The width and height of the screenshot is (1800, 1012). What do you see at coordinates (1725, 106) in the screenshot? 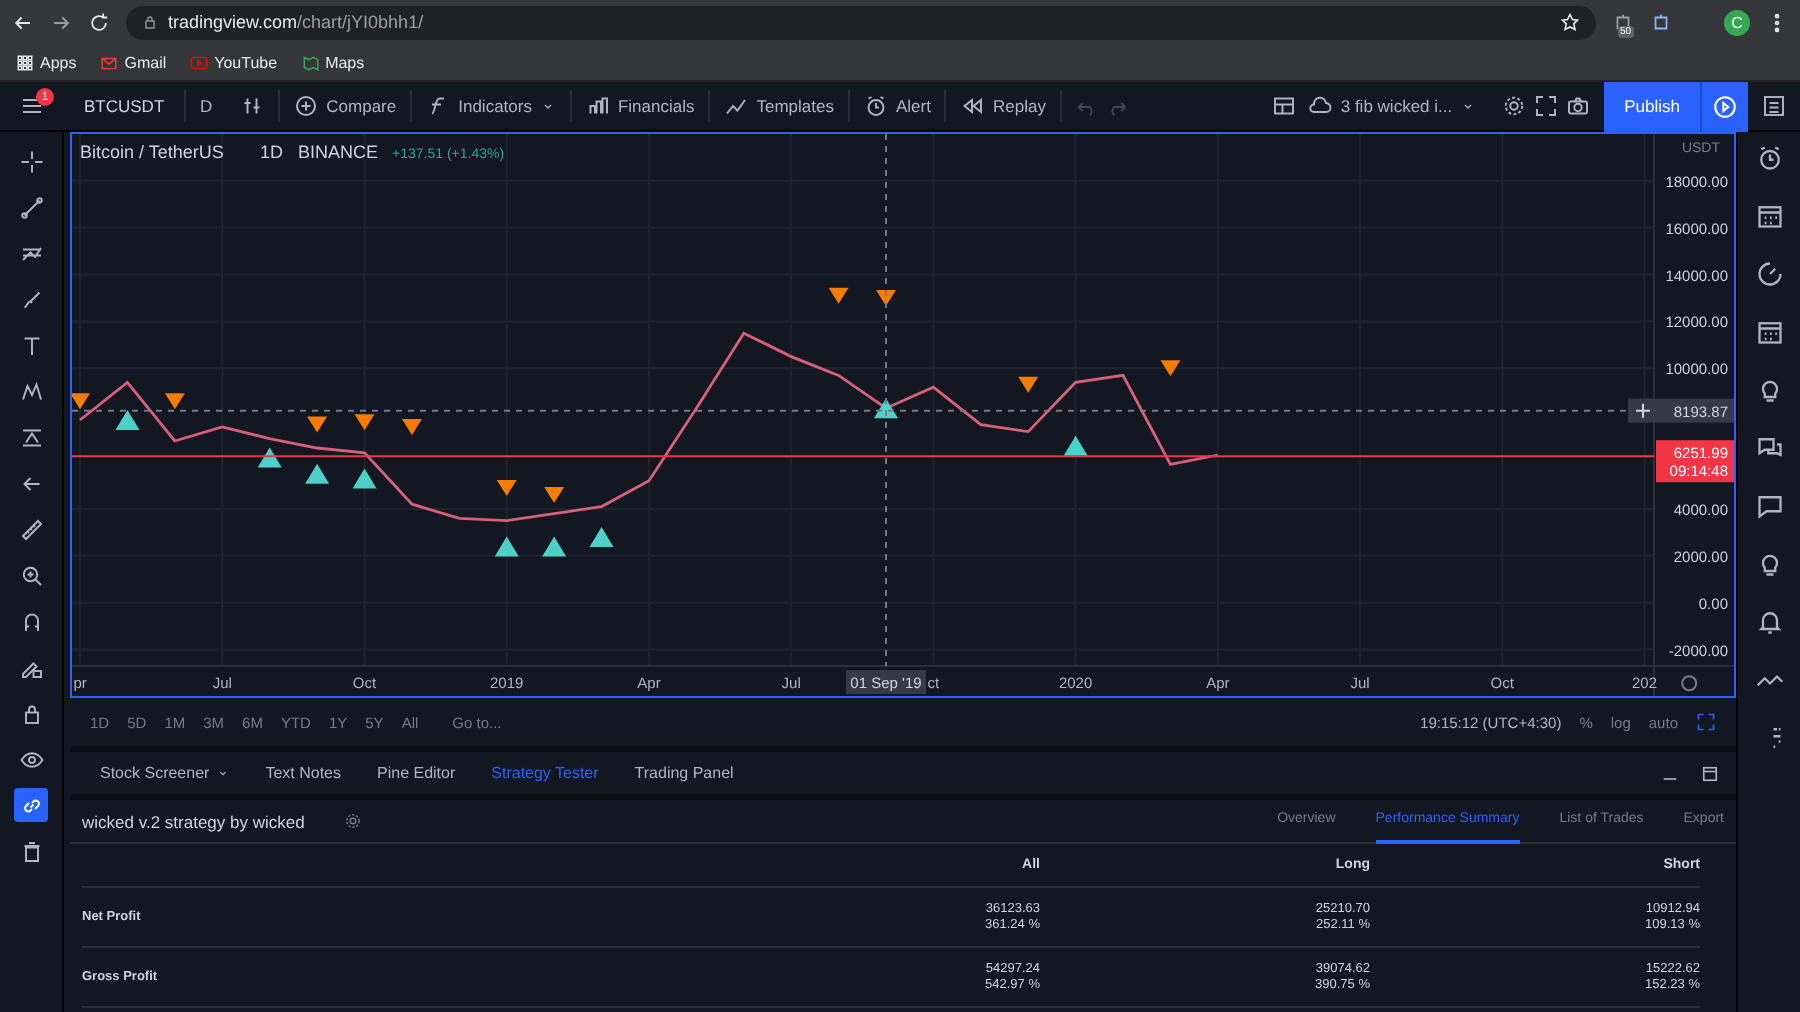
I see `play-icon` at bounding box center [1725, 106].